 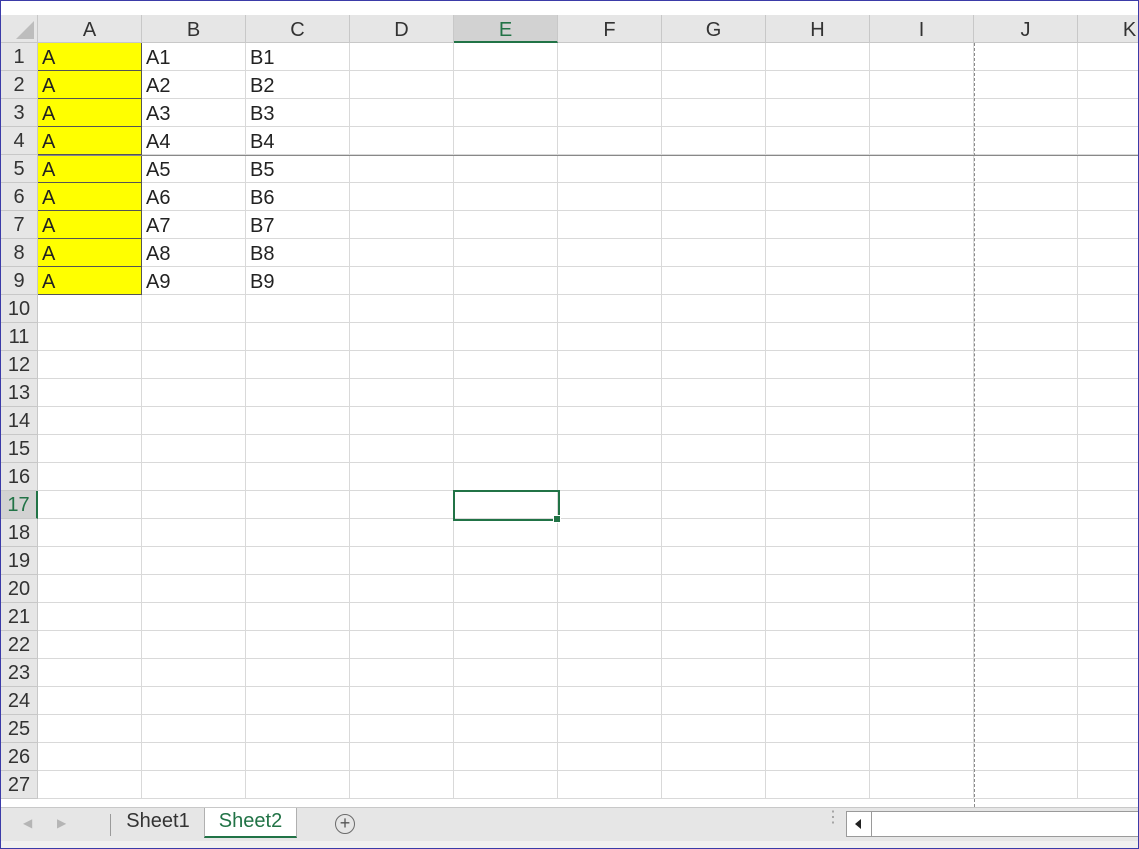 What do you see at coordinates (1026, 281) in the screenshot?
I see `cell-j9` at bounding box center [1026, 281].